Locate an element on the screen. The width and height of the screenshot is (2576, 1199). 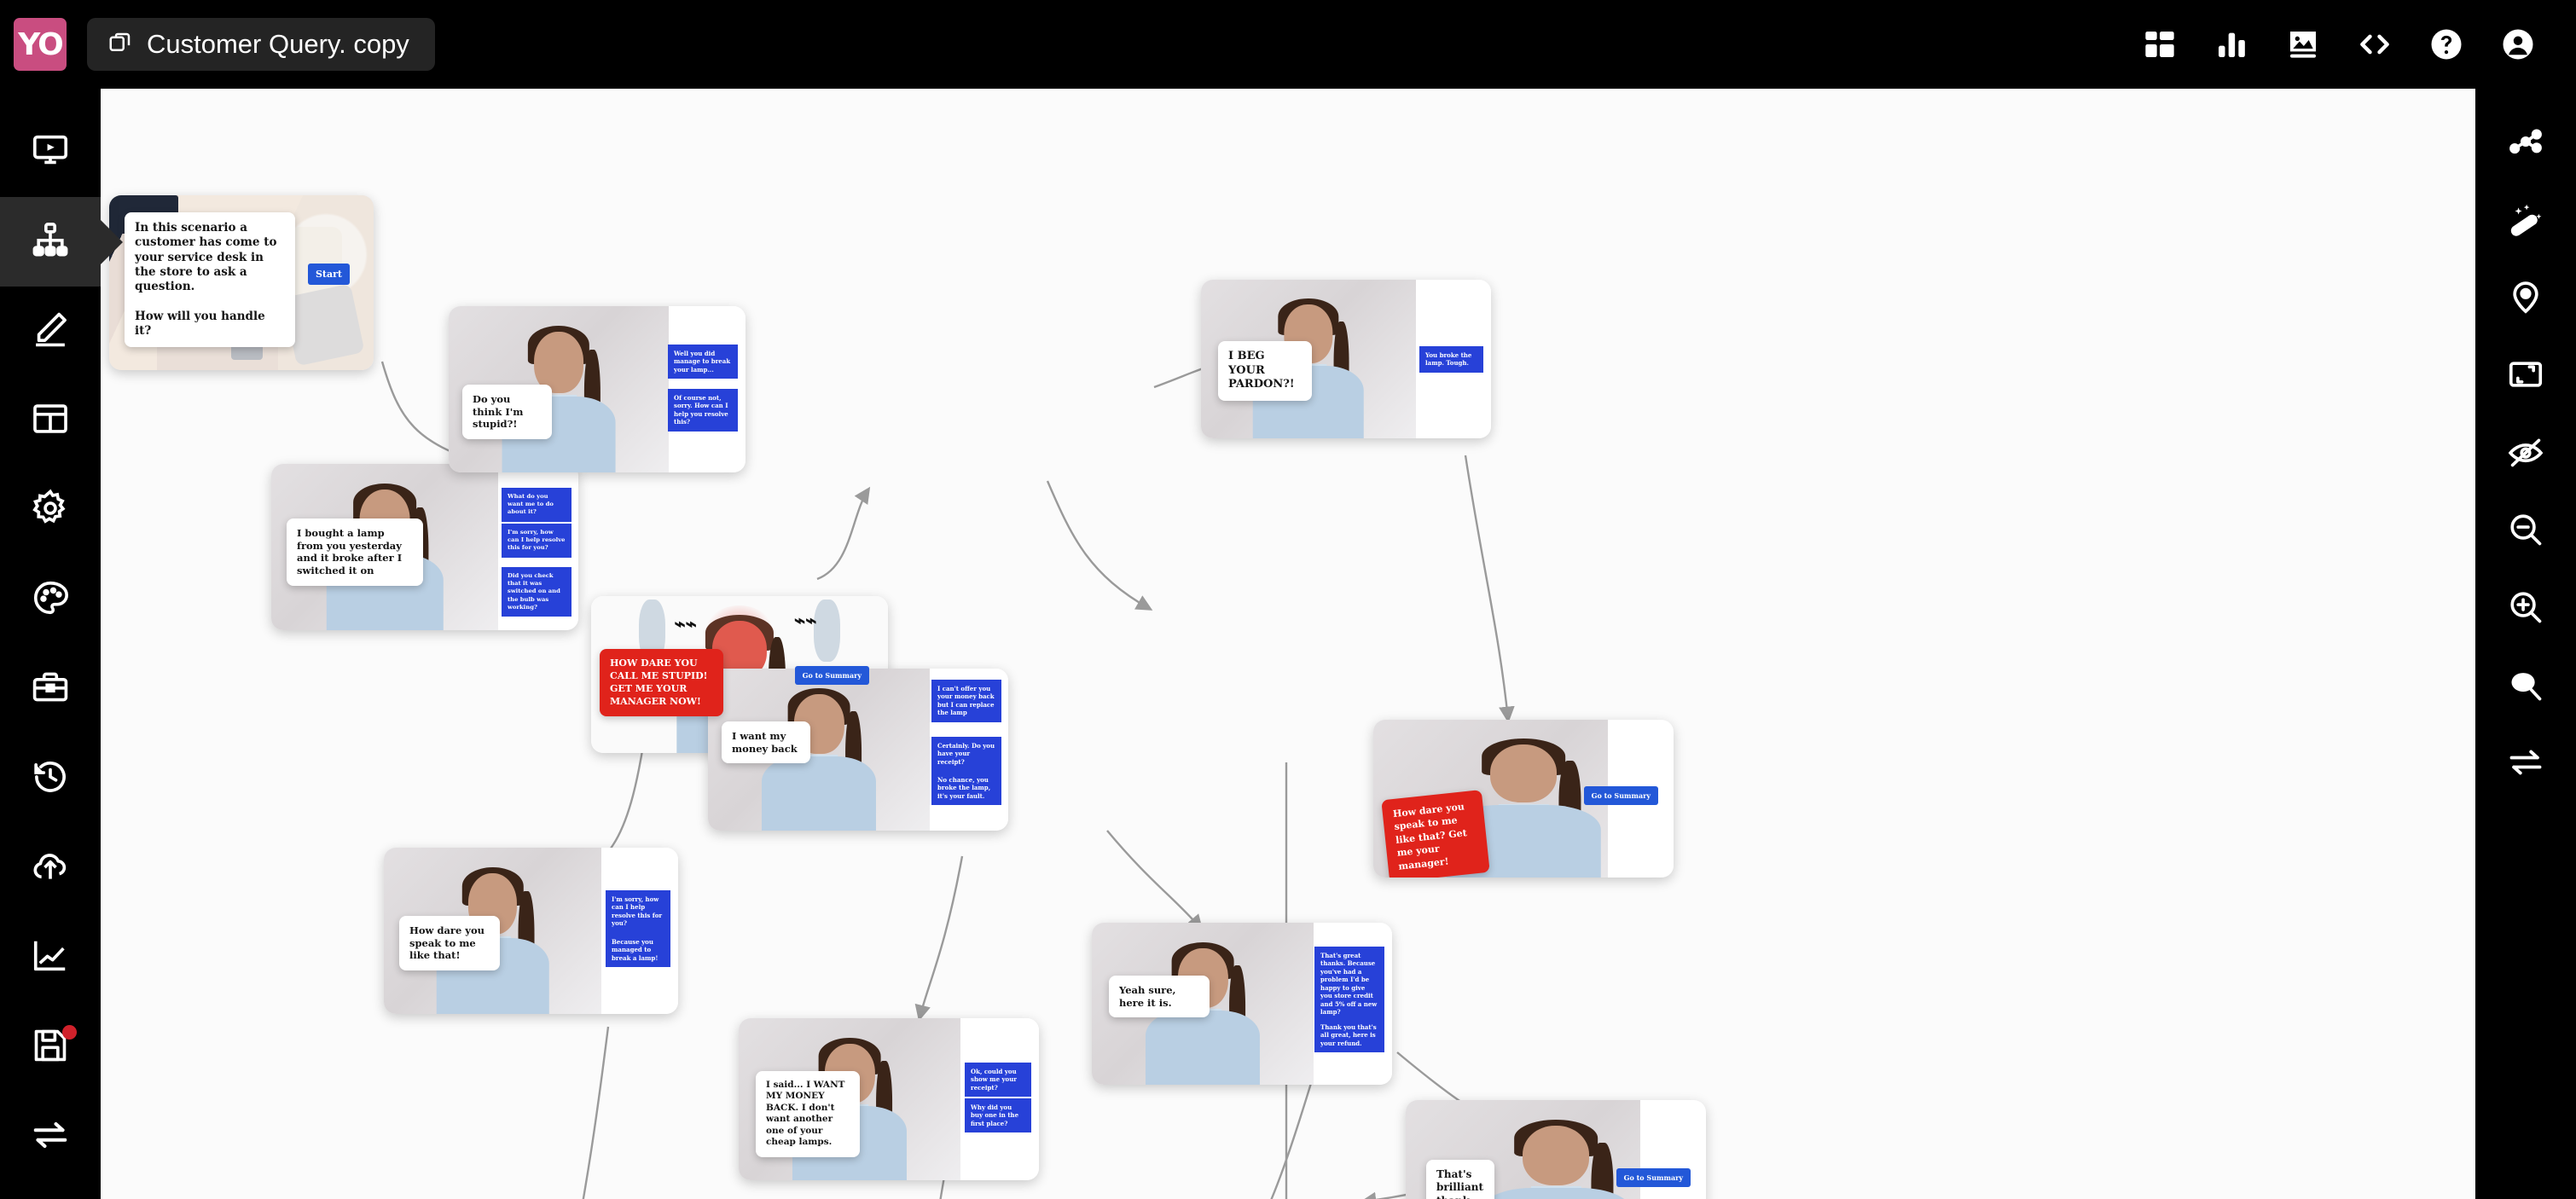
sidebar-item-results is located at coordinates (50, 958).